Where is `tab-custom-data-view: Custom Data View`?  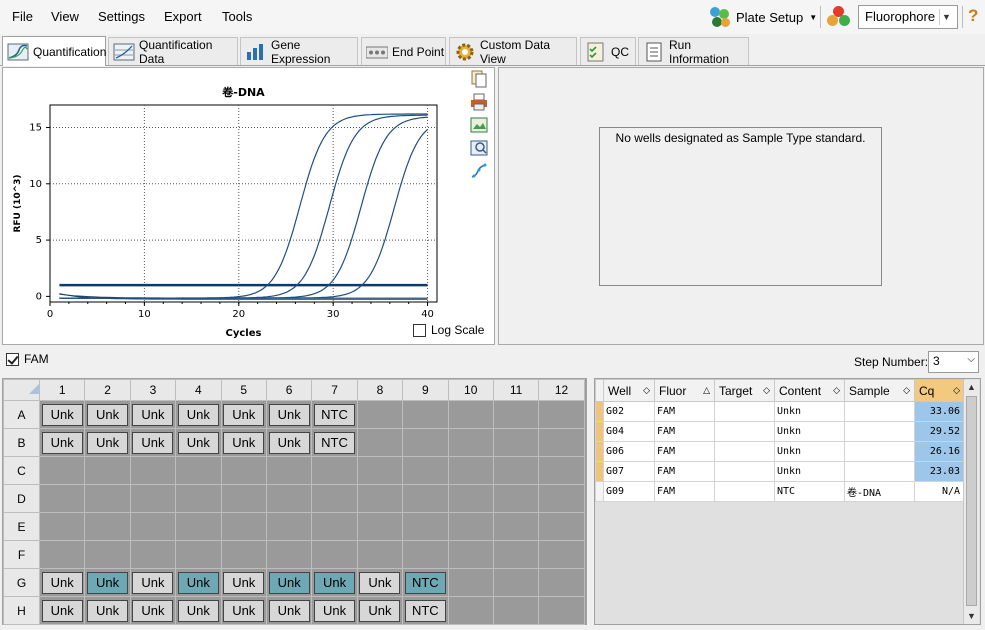
tab-custom-data-view: Custom Data View is located at coordinates (513, 51).